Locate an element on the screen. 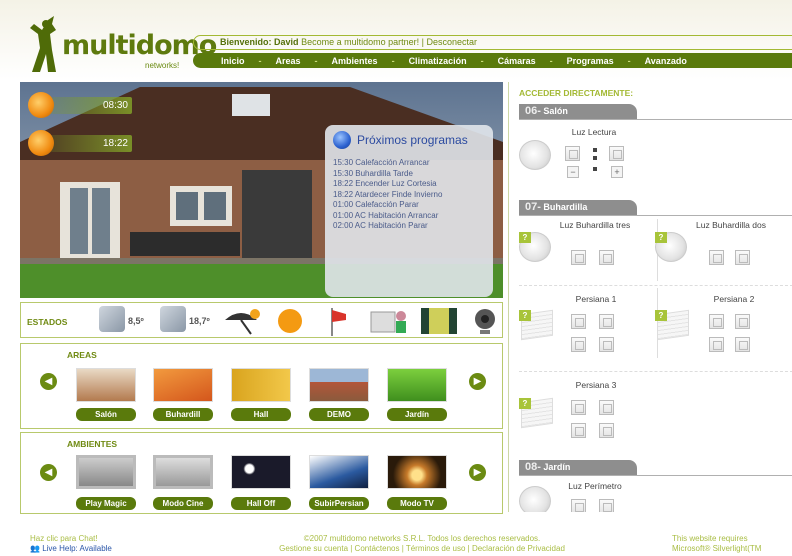  area-thumb-demo is located at coordinates (339, 385).